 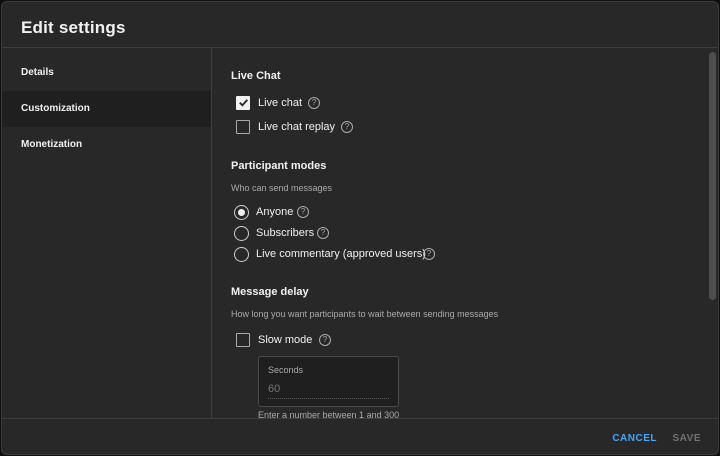 I want to click on dialog-footer: CANCEL SAVE, so click(x=360, y=436).